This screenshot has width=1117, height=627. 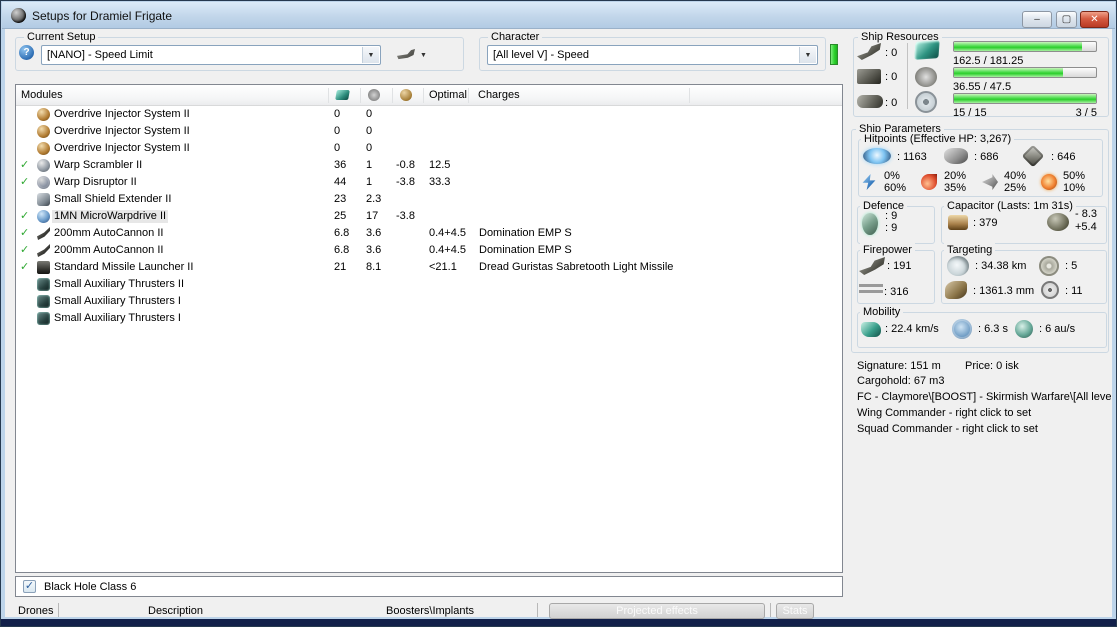 What do you see at coordinates (1057, 329) in the screenshot?
I see `warp-speed-value: : 6 au/s` at bounding box center [1057, 329].